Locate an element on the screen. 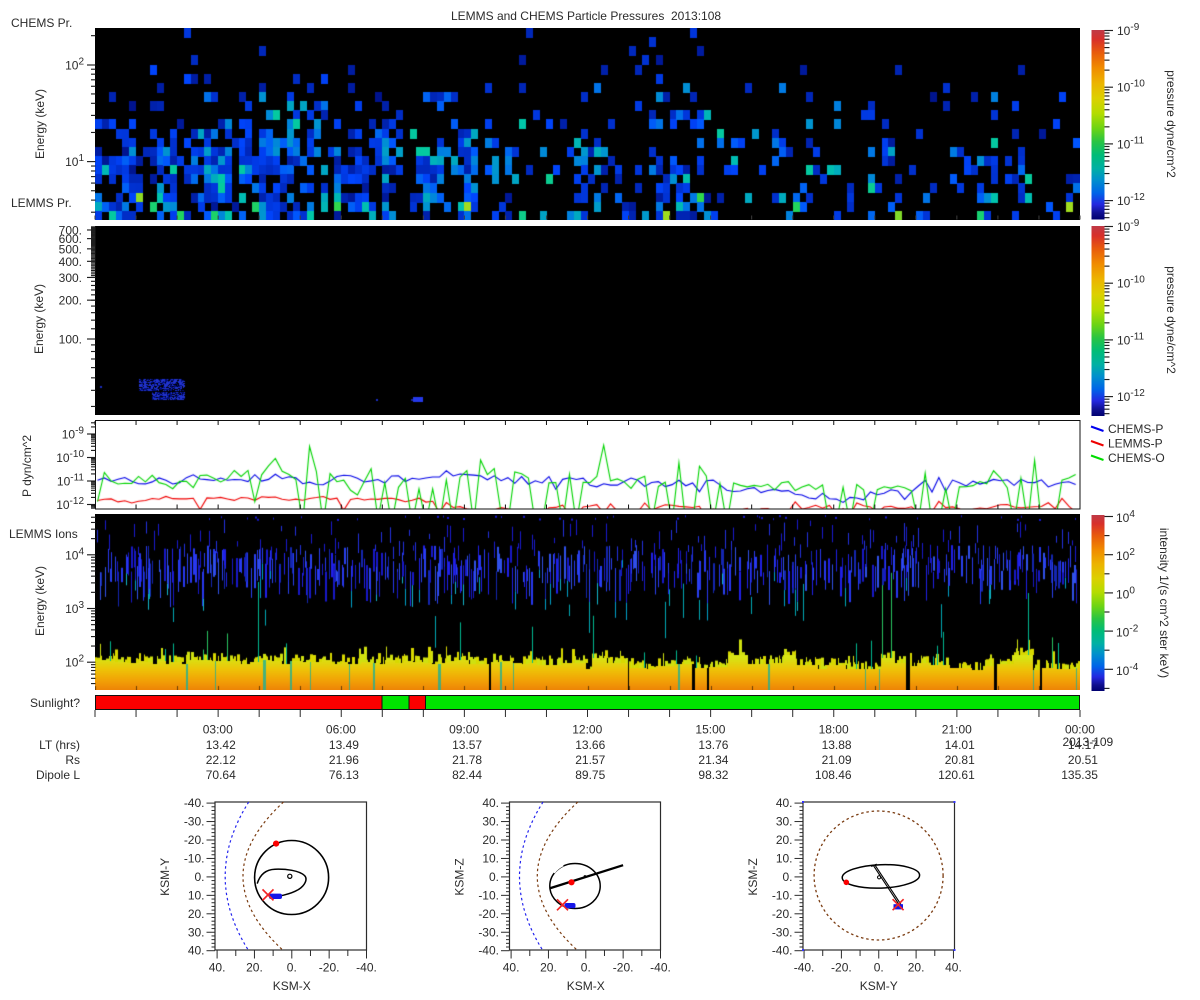 The width and height of the screenshot is (1200, 1000). svg-text: 21.09 is located at coordinates (837, 760).